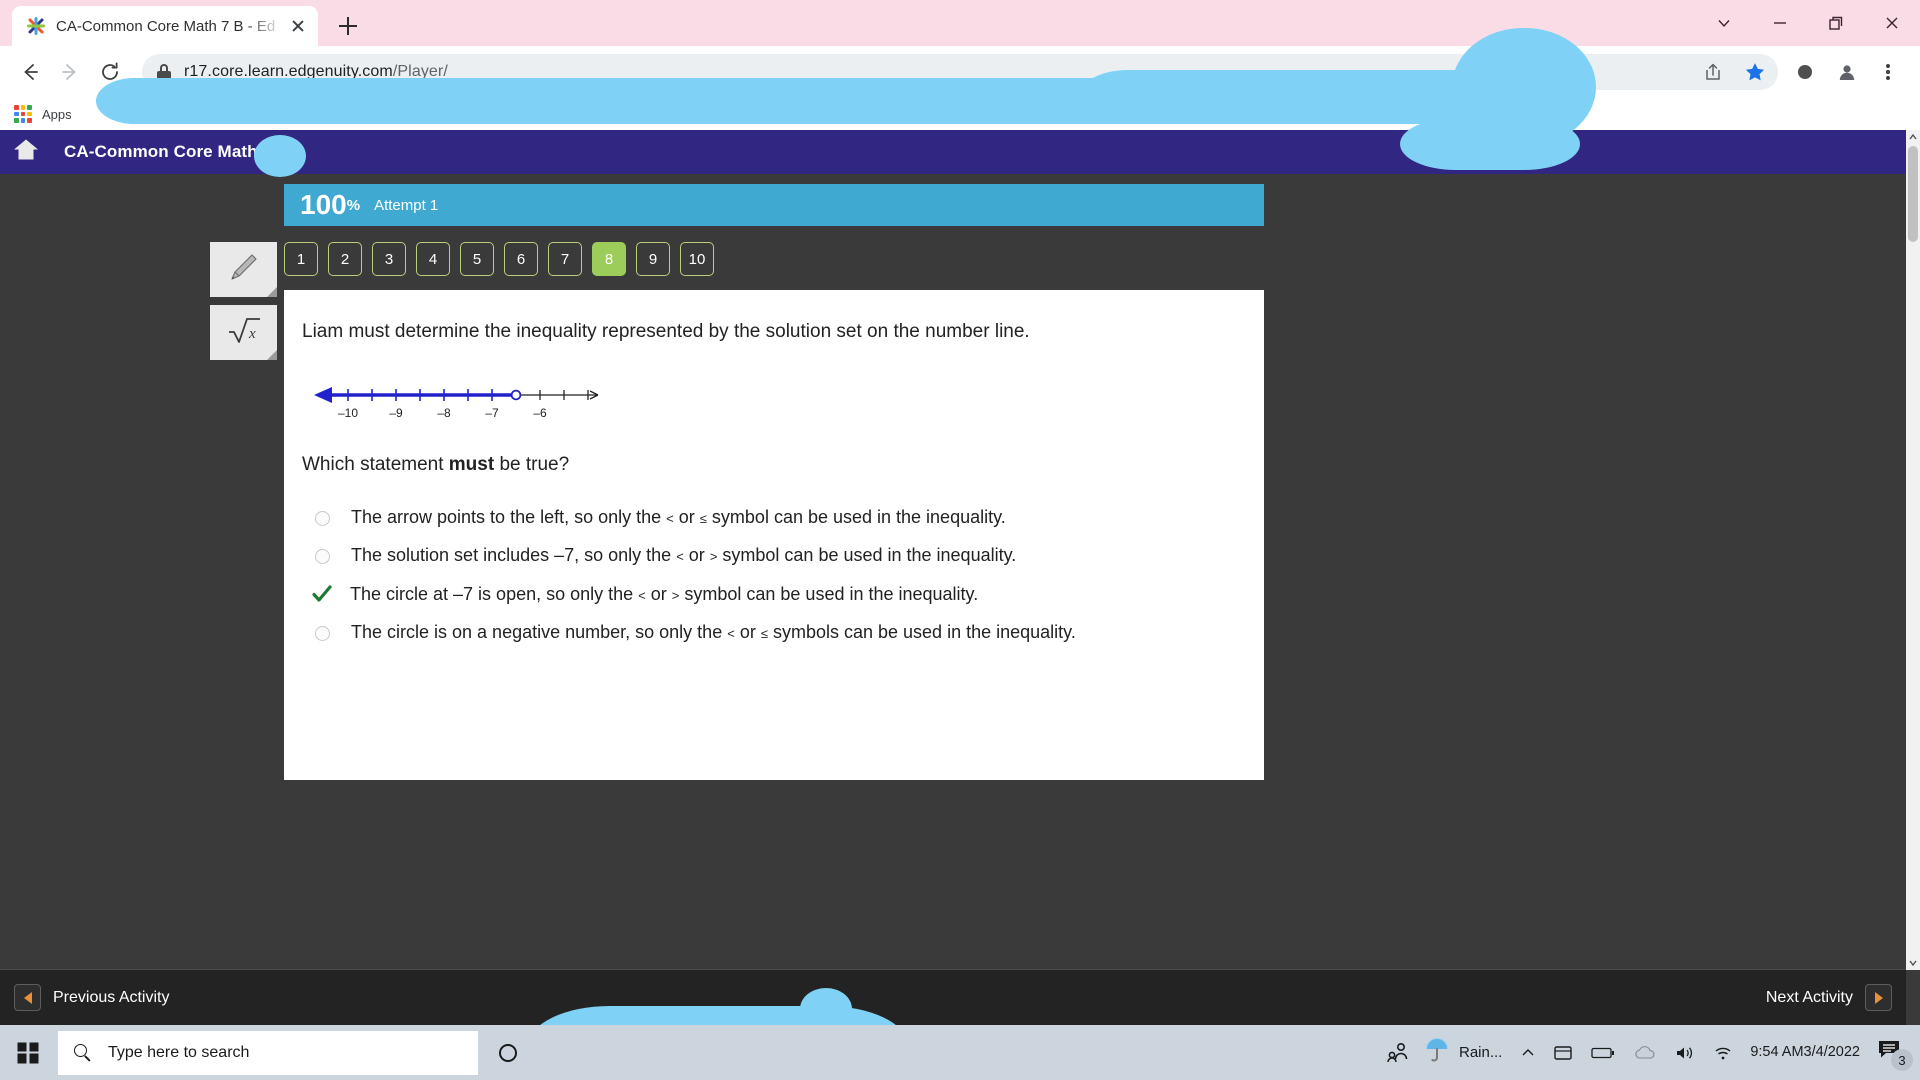 The image size is (1920, 1080). I want to click on close-window-icon, so click(1892, 23).